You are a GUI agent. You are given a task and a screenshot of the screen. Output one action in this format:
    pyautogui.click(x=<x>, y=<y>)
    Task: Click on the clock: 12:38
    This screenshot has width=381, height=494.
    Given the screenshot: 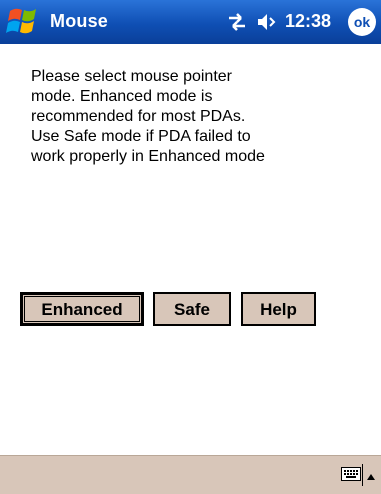 What is the action you would take?
    pyautogui.click(x=308, y=21)
    